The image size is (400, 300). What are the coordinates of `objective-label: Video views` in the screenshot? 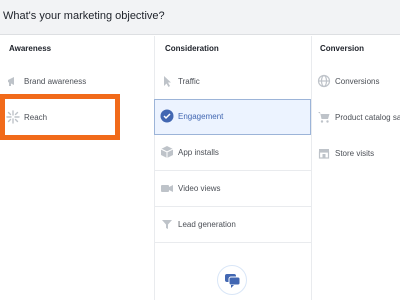 It's located at (199, 188).